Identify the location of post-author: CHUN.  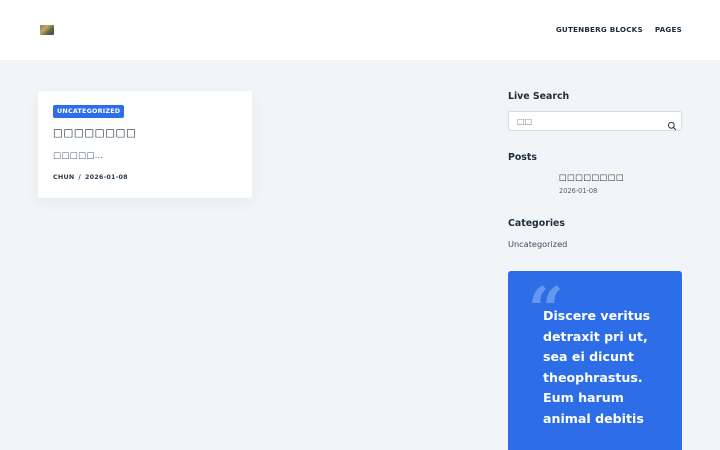
(63, 177).